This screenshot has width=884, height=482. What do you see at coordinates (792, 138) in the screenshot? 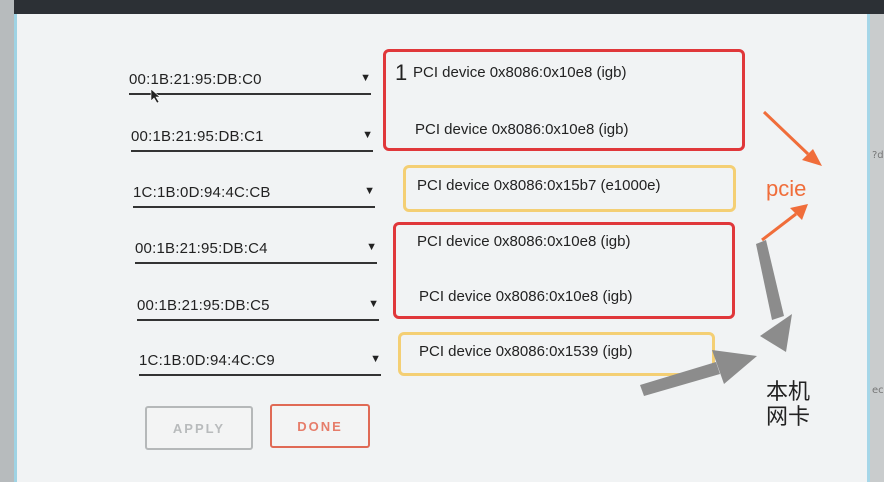
I see `orange-arrow-top` at bounding box center [792, 138].